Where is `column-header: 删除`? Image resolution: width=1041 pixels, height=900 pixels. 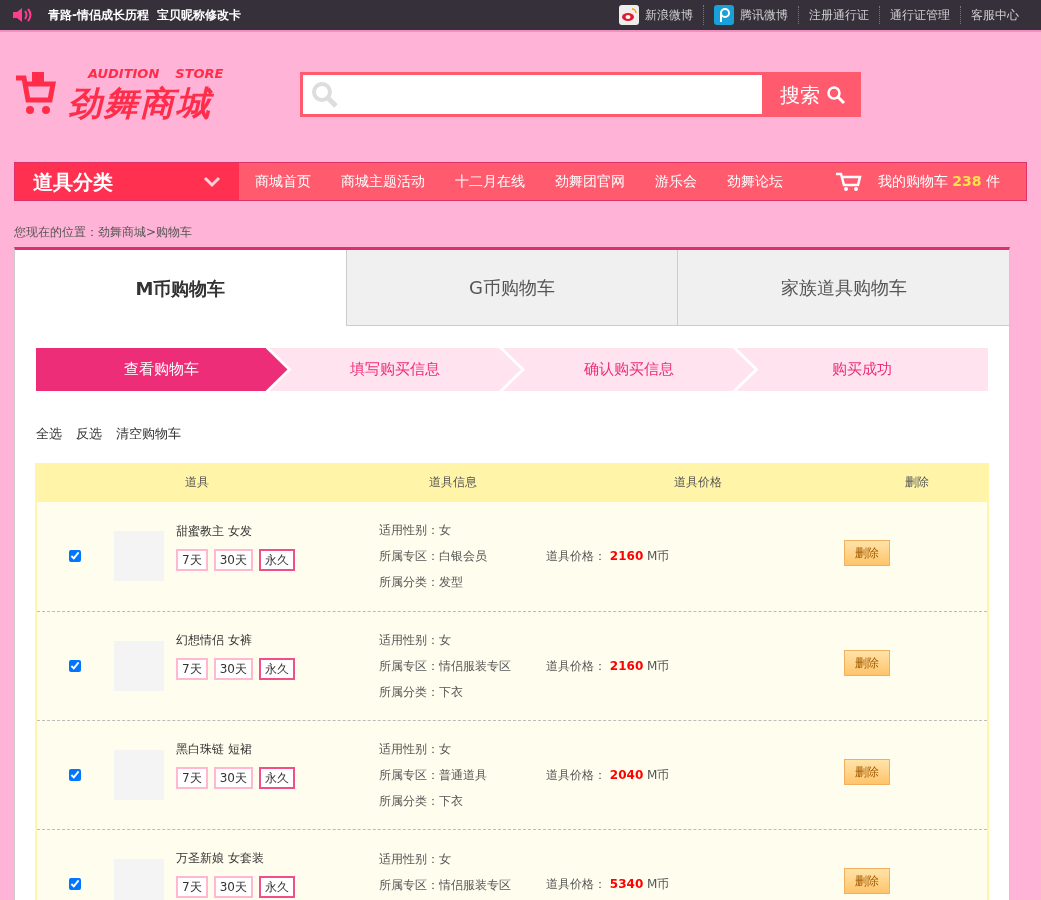
column-header: 删除 is located at coordinates (917, 482).